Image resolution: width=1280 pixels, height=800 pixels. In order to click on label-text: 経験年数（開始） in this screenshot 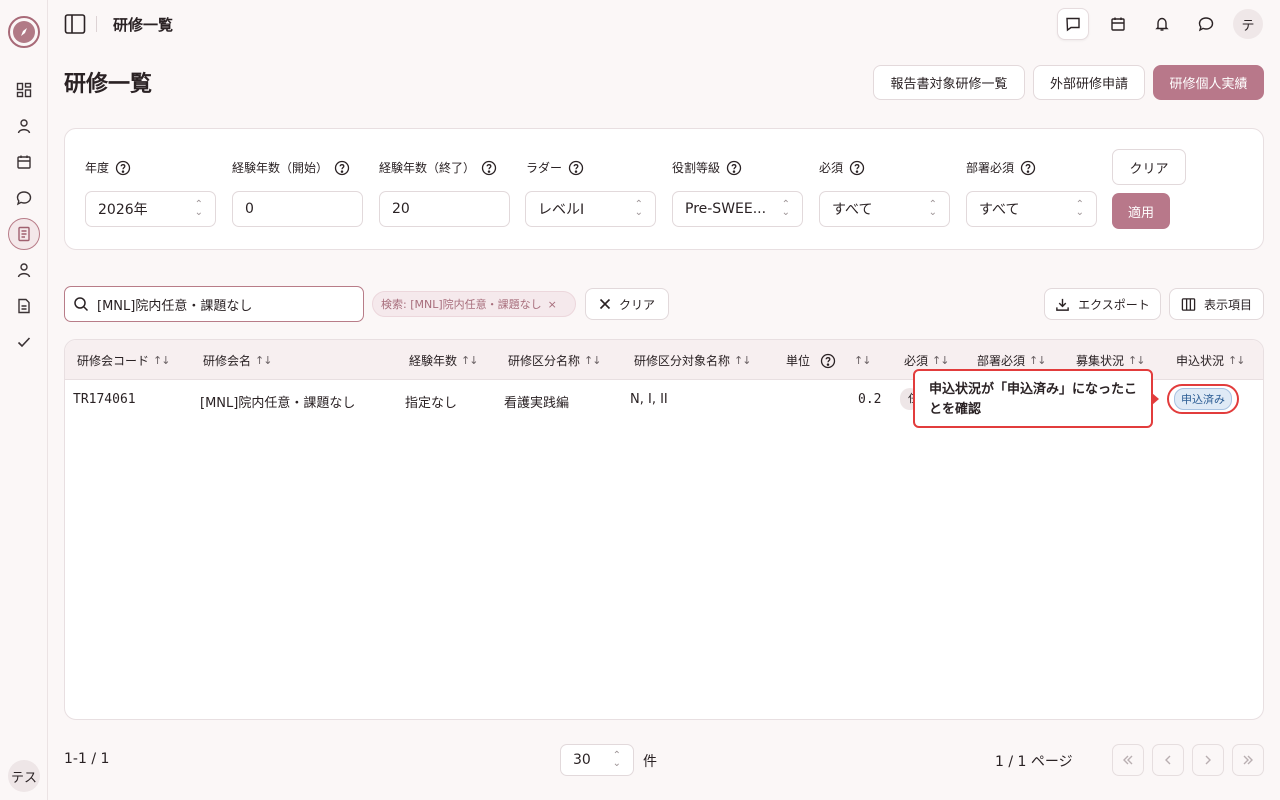, I will do `click(280, 168)`.